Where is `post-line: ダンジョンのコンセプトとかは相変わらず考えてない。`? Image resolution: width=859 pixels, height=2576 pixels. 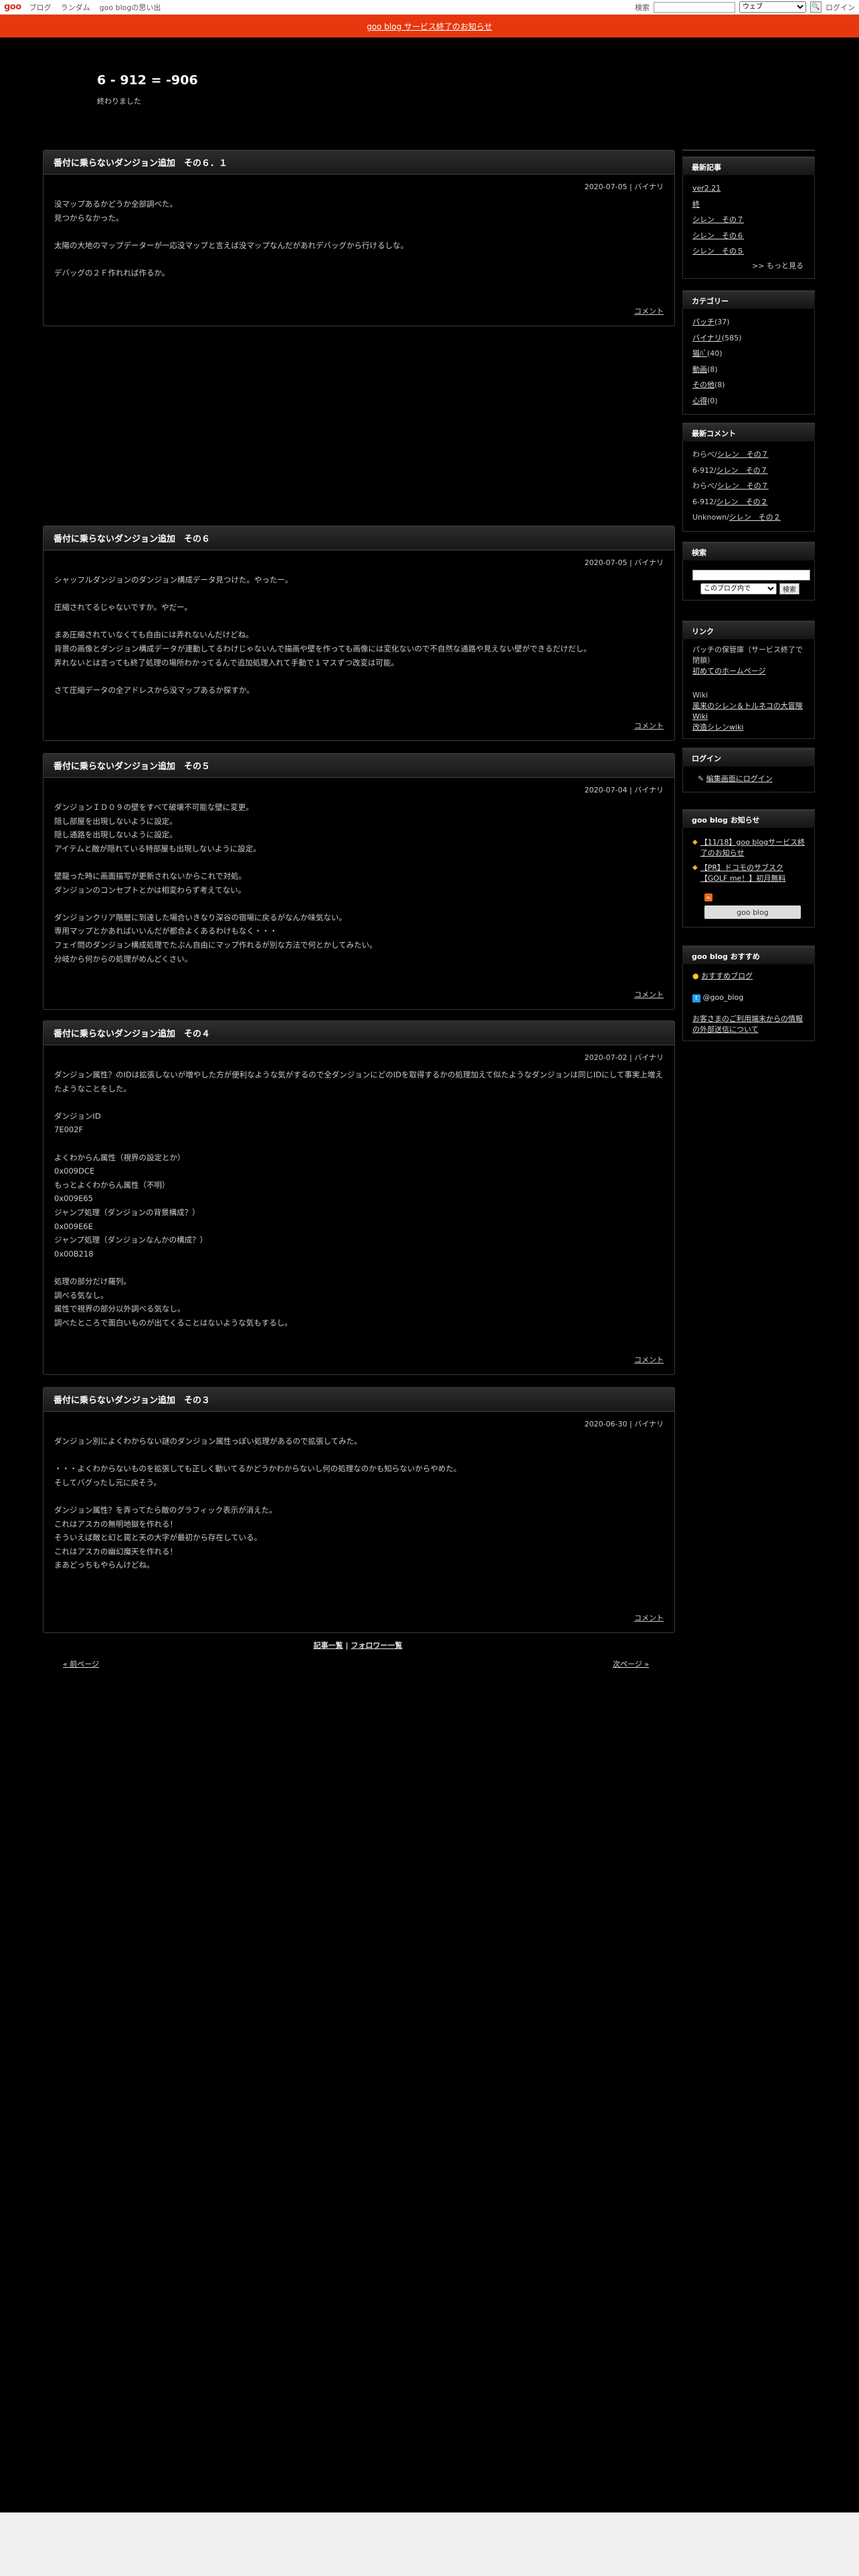
post-line: ダンジョンのコンセプトとかは相変わらず考えてない。 is located at coordinates (150, 890).